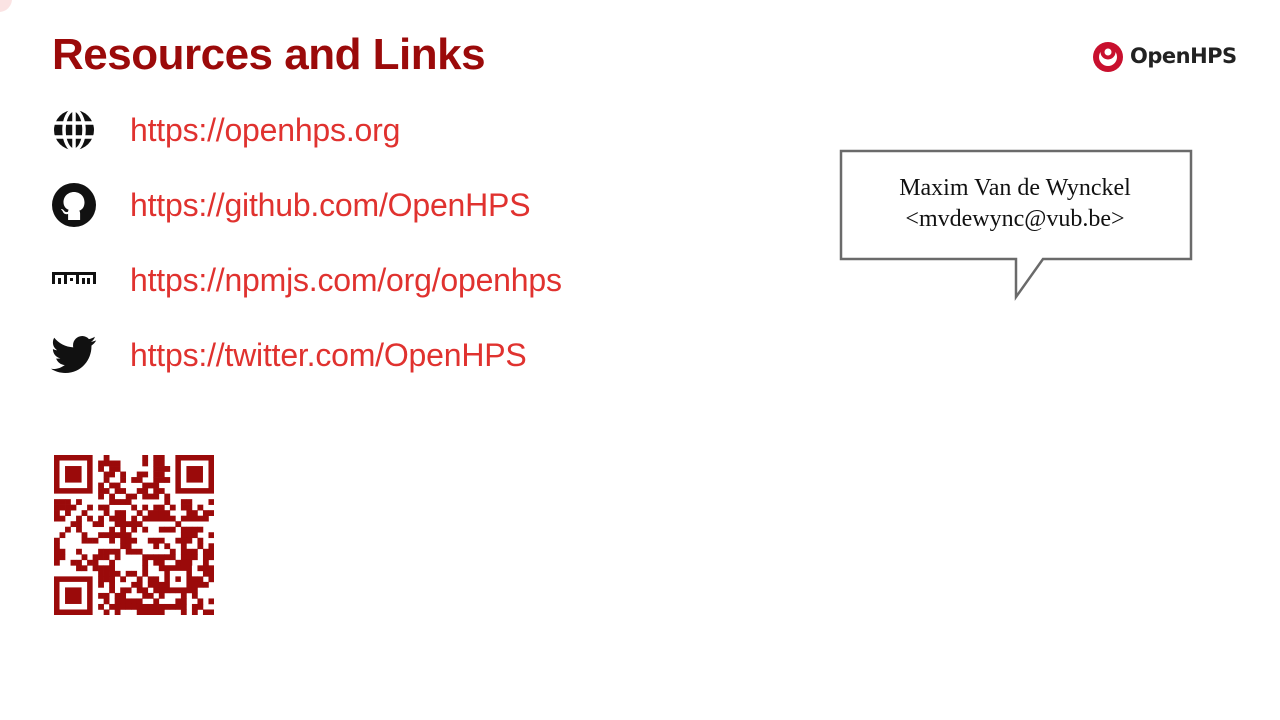  What do you see at coordinates (1015, 204) in the screenshot?
I see `contact-text: Maxim Van de Wynckel <mvdewync@vub.be>` at bounding box center [1015, 204].